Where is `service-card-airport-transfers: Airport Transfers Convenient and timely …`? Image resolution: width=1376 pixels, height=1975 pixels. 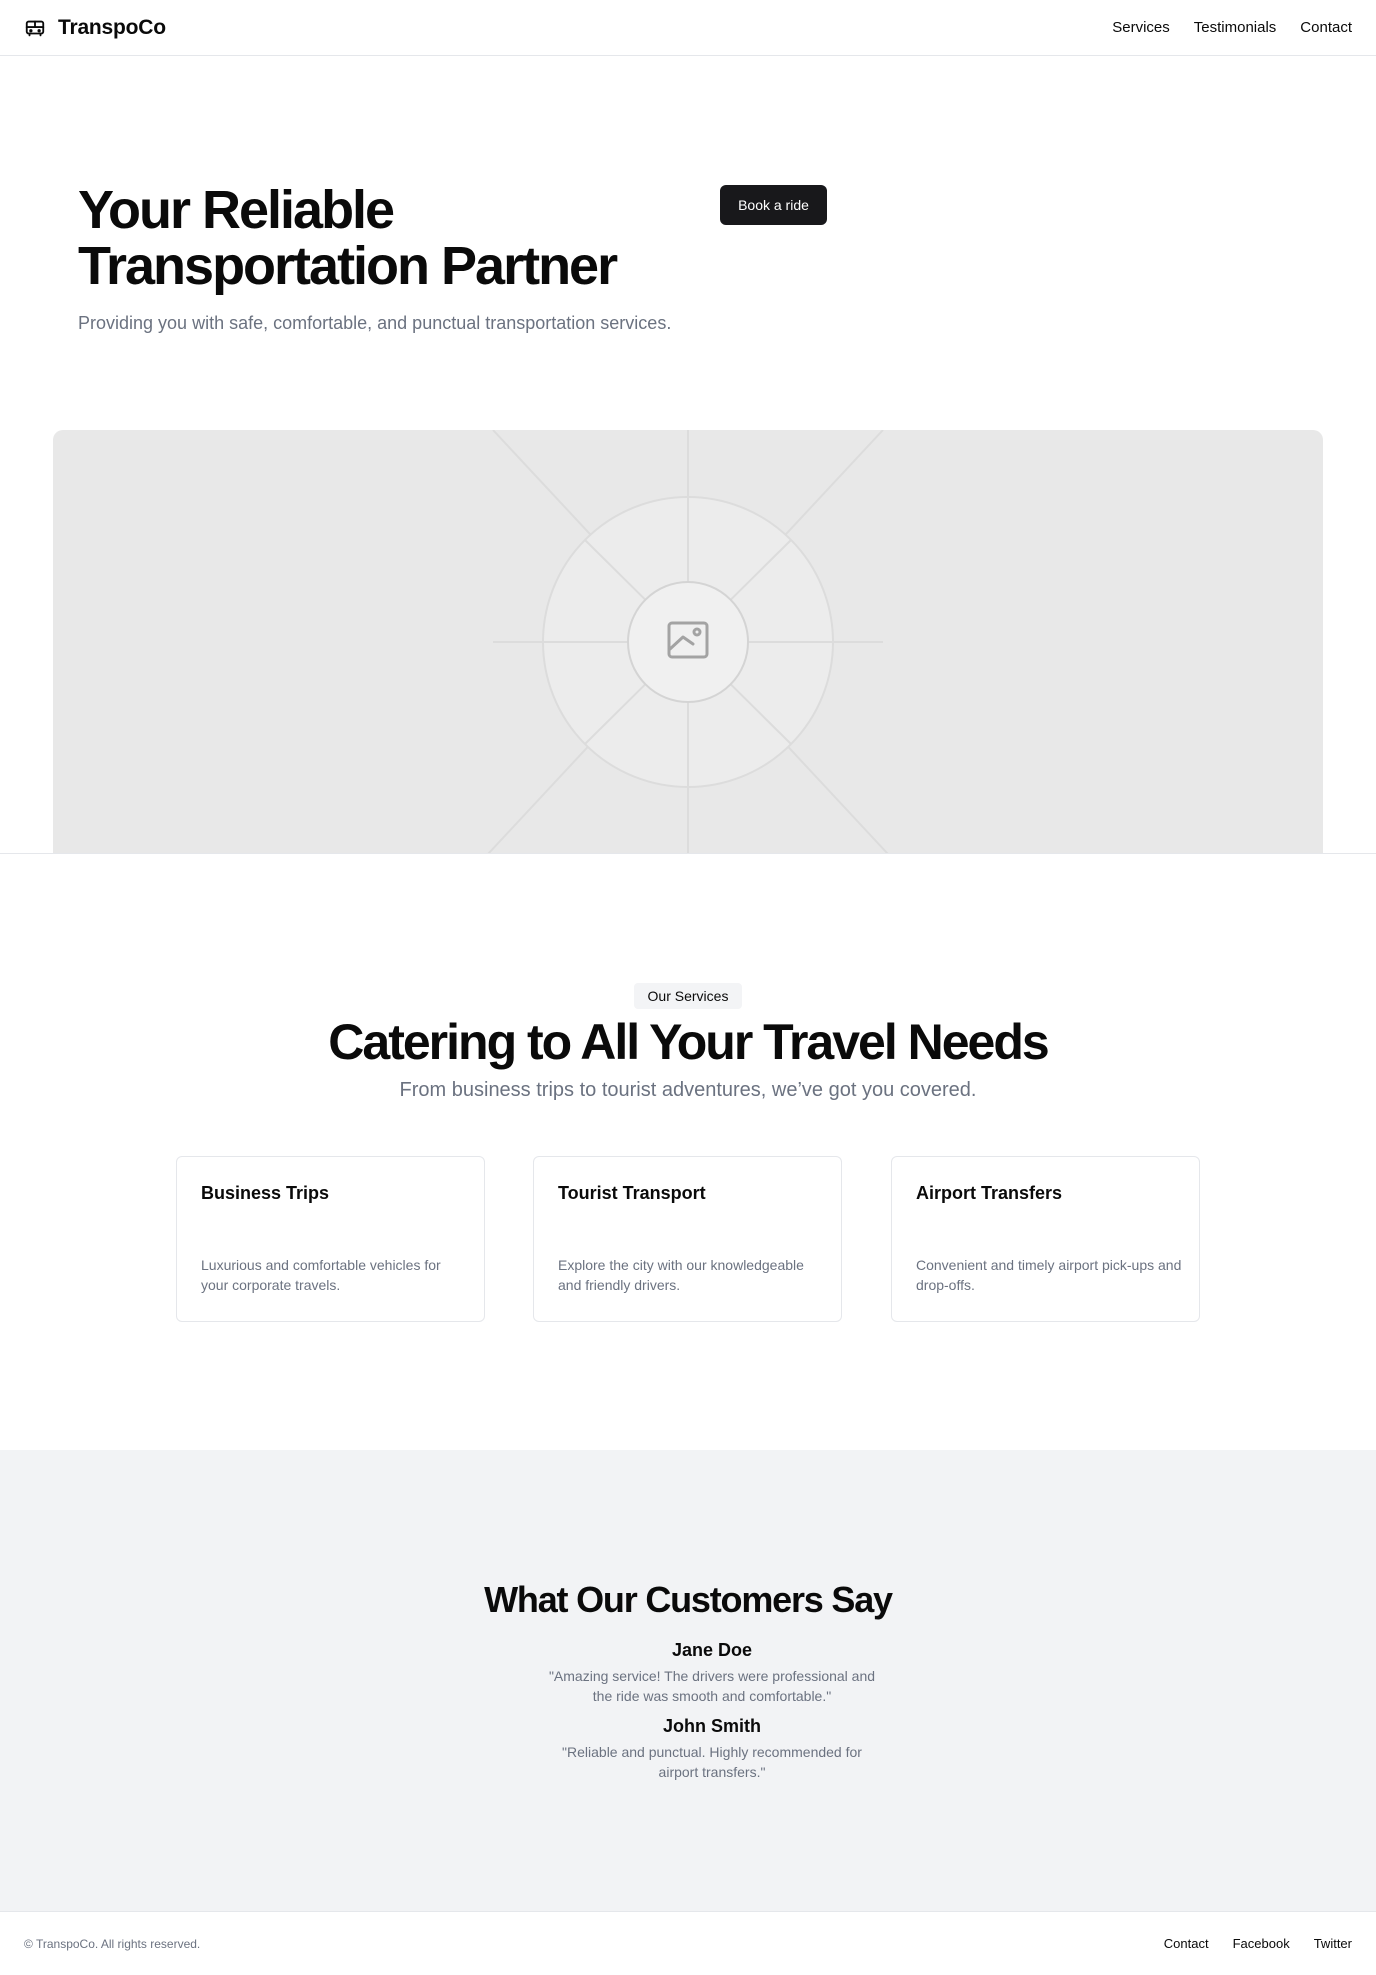
service-card-airport-transfers: Airport Transfers Convenient and timely … is located at coordinates (1045, 1239).